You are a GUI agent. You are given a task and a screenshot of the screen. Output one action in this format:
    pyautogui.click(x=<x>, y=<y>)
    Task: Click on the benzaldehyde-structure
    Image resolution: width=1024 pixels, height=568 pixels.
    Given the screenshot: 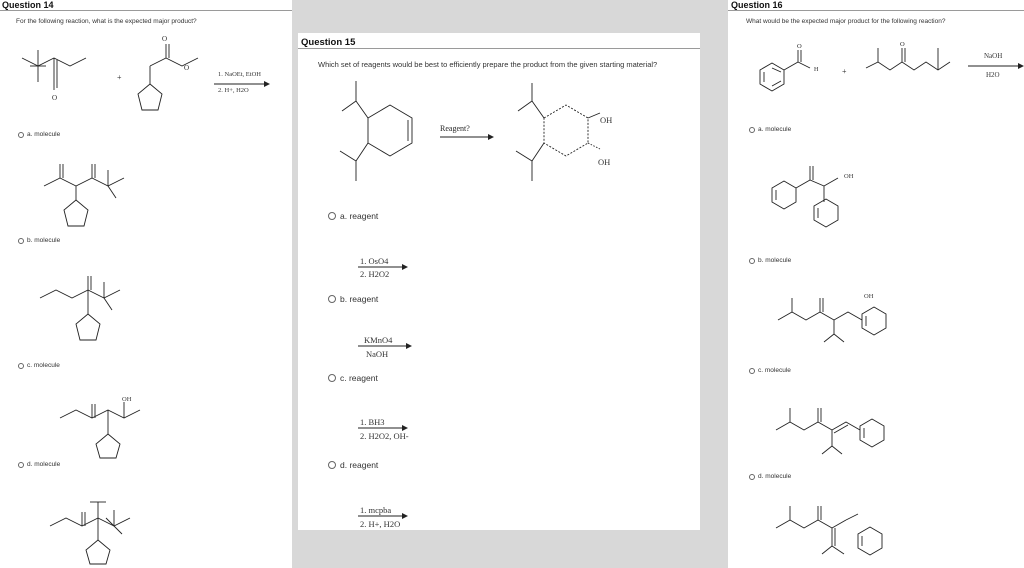 What is the action you would take?
    pyautogui.click(x=785, y=71)
    